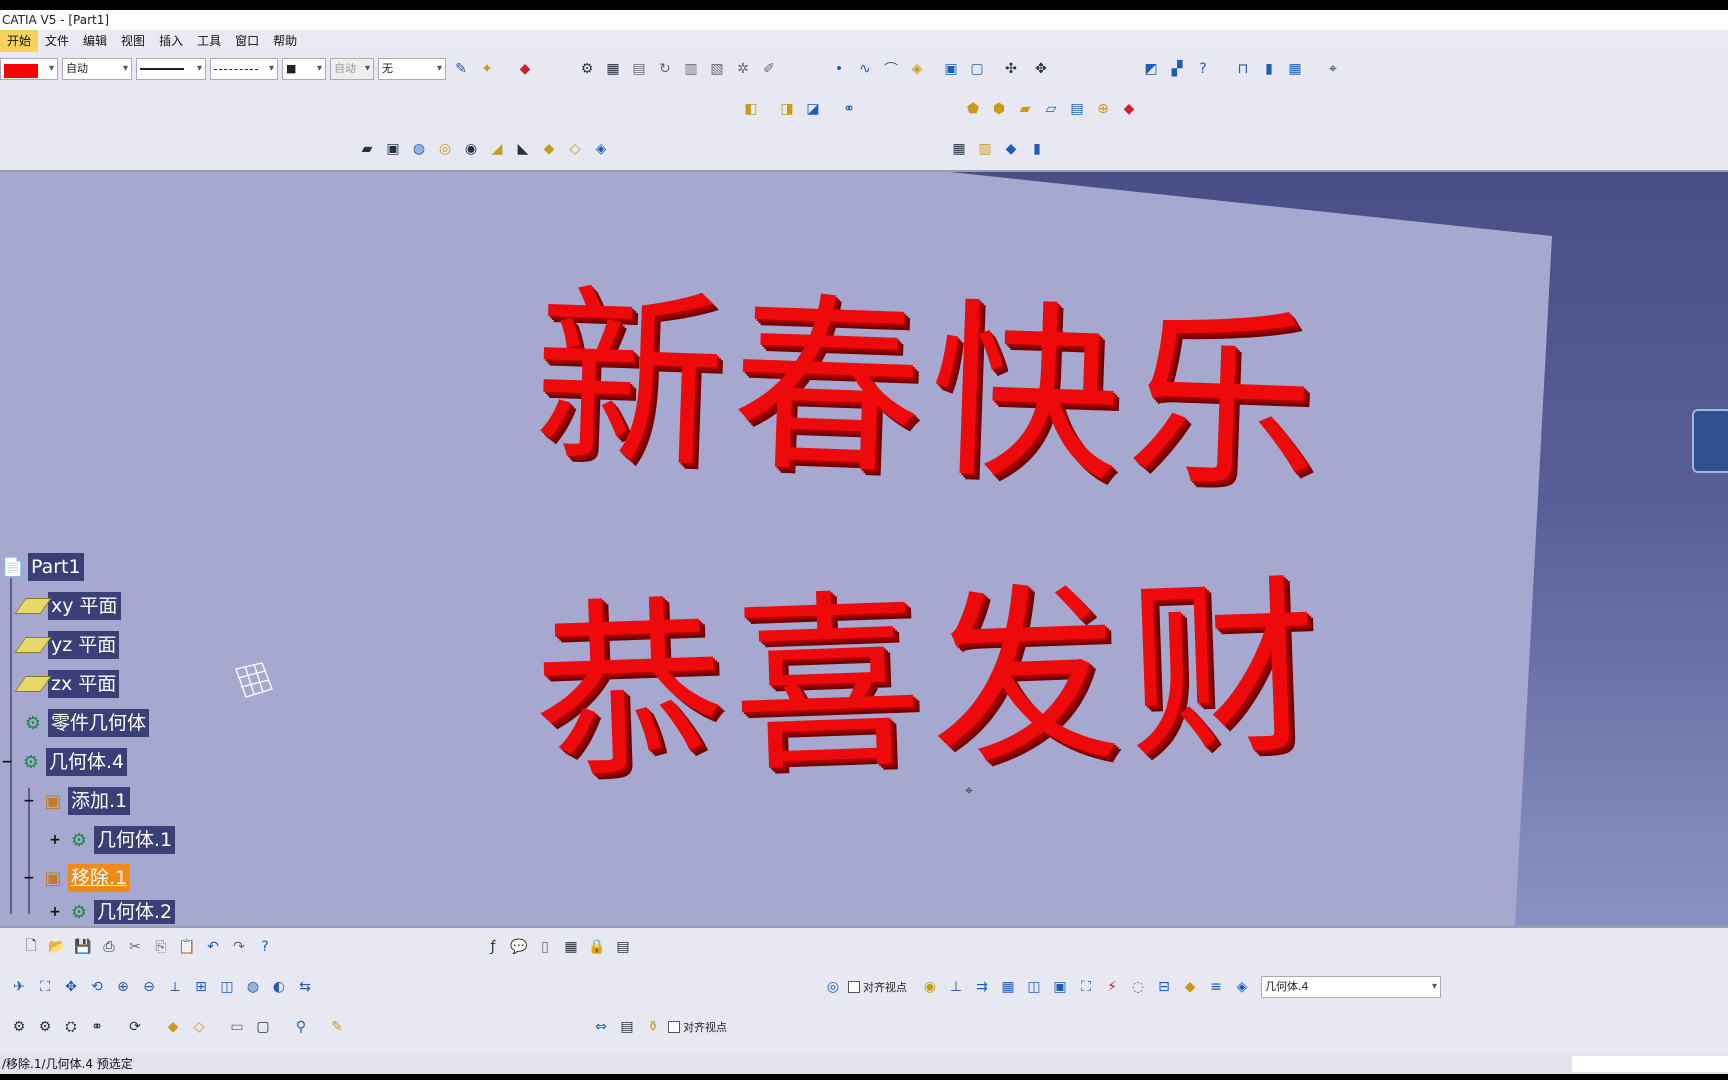 Image resolution: width=1728 pixels, height=1080 pixels. What do you see at coordinates (83, 947) in the screenshot?
I see `save-icon: 💾` at bounding box center [83, 947].